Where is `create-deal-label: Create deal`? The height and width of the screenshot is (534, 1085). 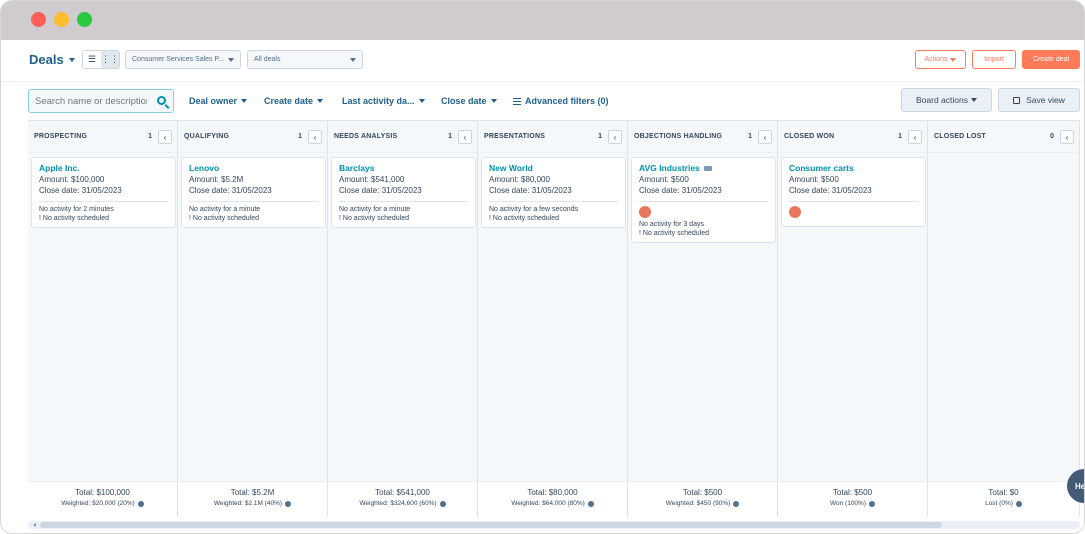
create-deal-label: Create deal is located at coordinates (1051, 59).